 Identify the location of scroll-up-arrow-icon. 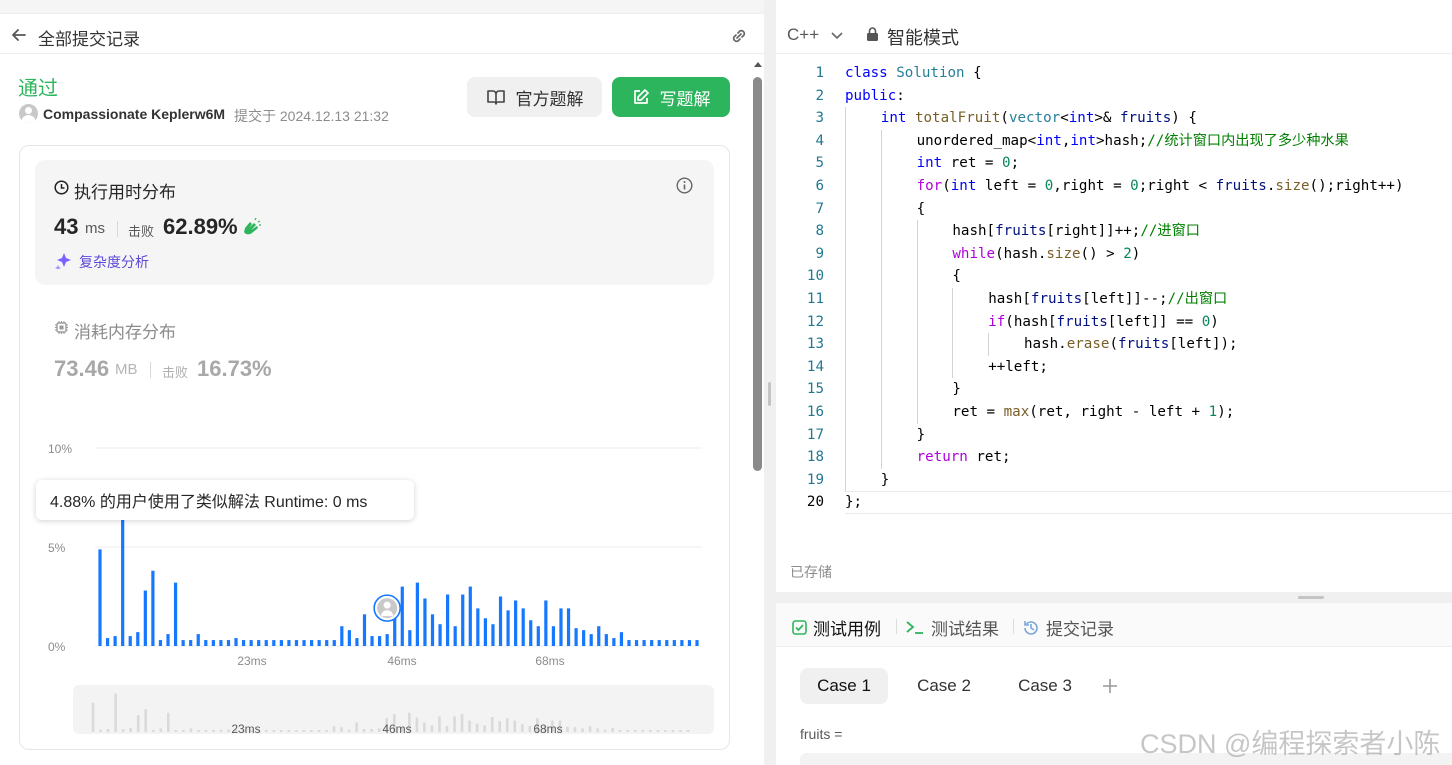
(758, 64).